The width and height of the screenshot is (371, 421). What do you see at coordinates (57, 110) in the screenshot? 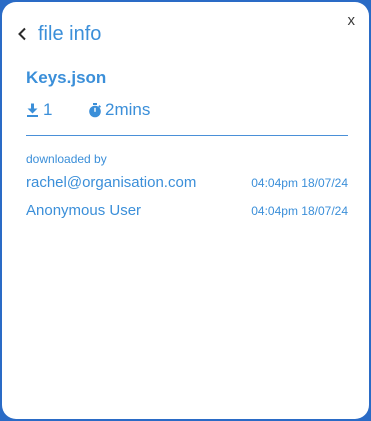
I see `download-count: 1` at bounding box center [57, 110].